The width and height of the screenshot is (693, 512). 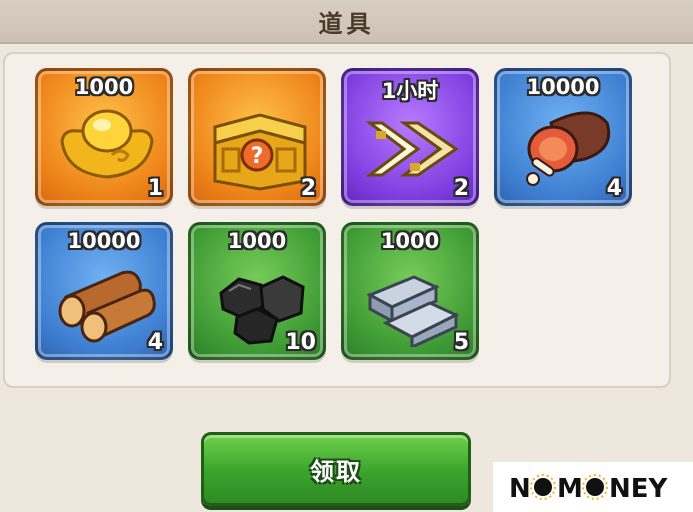 I want to click on item-count: 1, so click(x=155, y=188).